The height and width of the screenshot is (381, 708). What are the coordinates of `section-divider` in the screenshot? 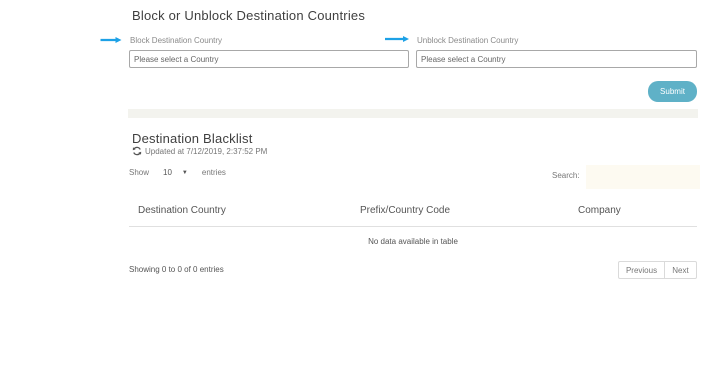 It's located at (413, 113).